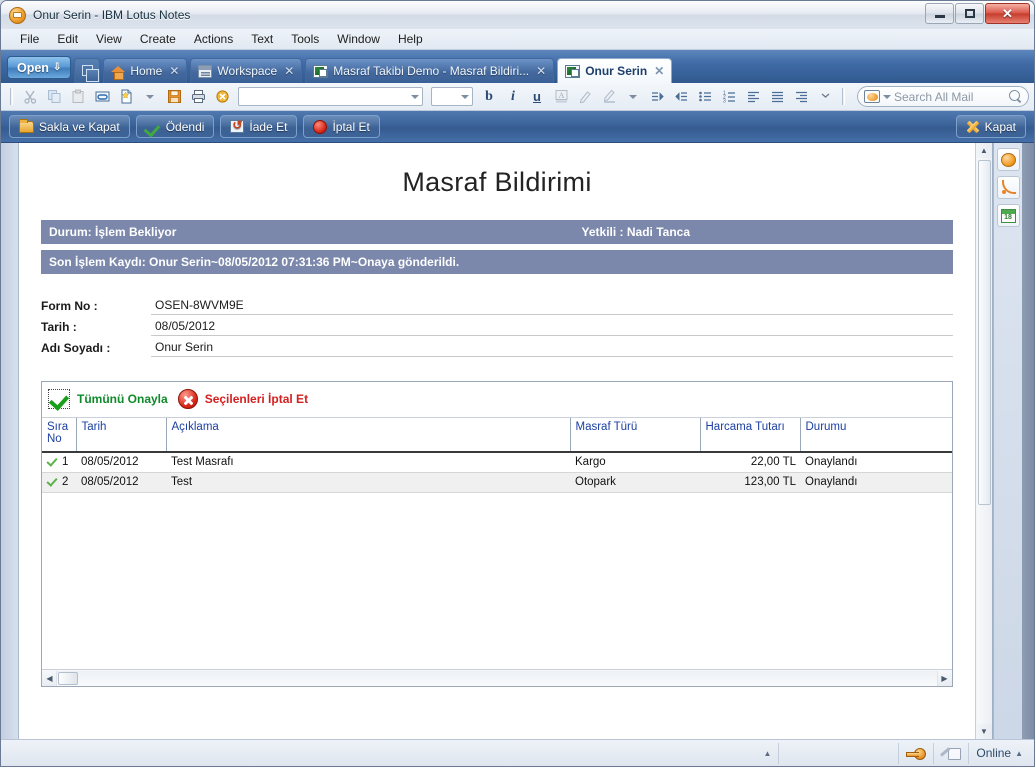 The height and width of the screenshot is (767, 1035). I want to click on cancel-stop-icon, so click(320, 126).